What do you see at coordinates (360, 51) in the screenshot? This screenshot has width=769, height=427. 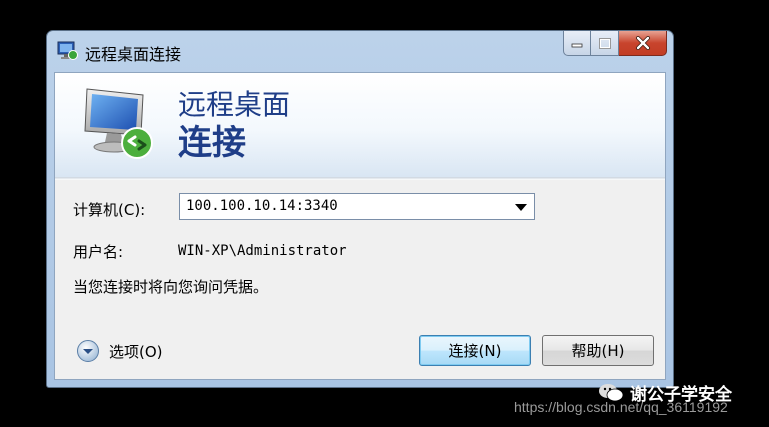 I see `title-bar: 远程桌面连接` at bounding box center [360, 51].